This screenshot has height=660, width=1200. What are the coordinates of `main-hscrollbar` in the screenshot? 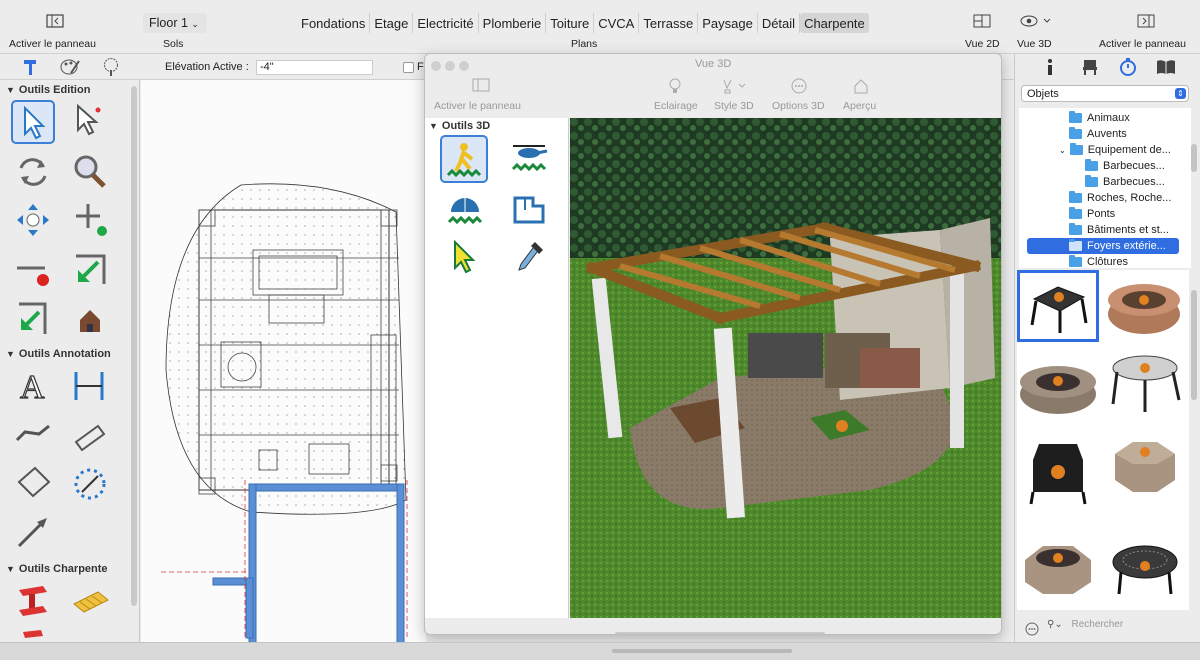 It's located at (702, 651).